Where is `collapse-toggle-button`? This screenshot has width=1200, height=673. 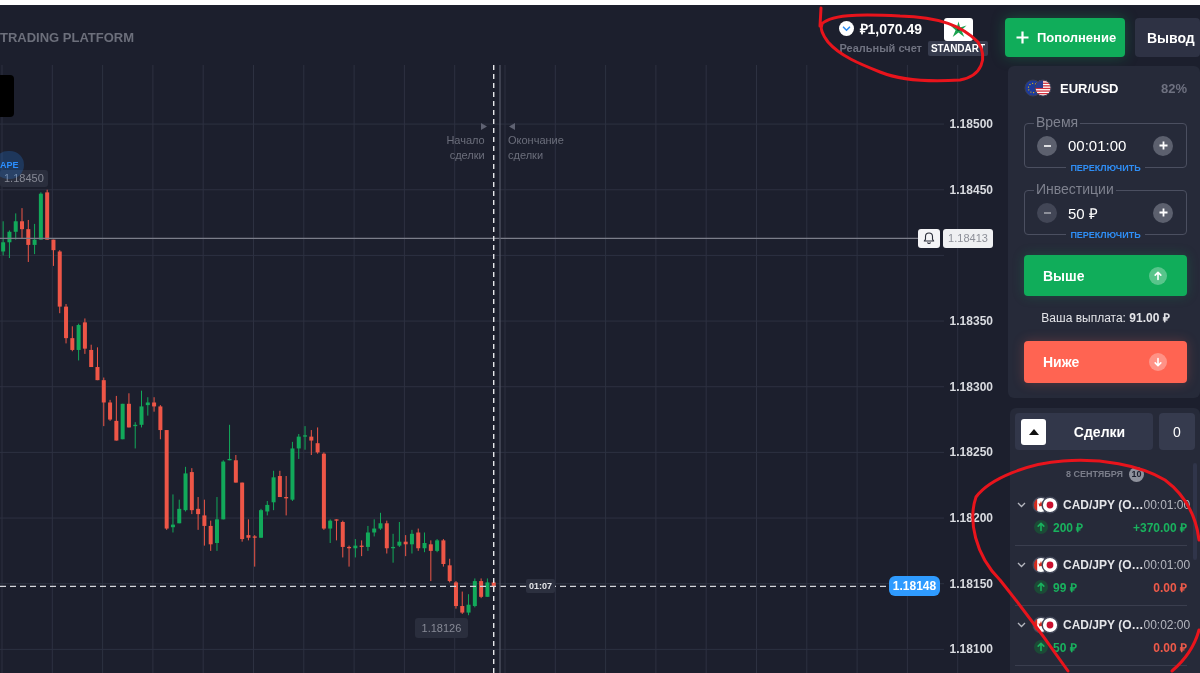
collapse-toggle-button is located at coordinates (1033, 431).